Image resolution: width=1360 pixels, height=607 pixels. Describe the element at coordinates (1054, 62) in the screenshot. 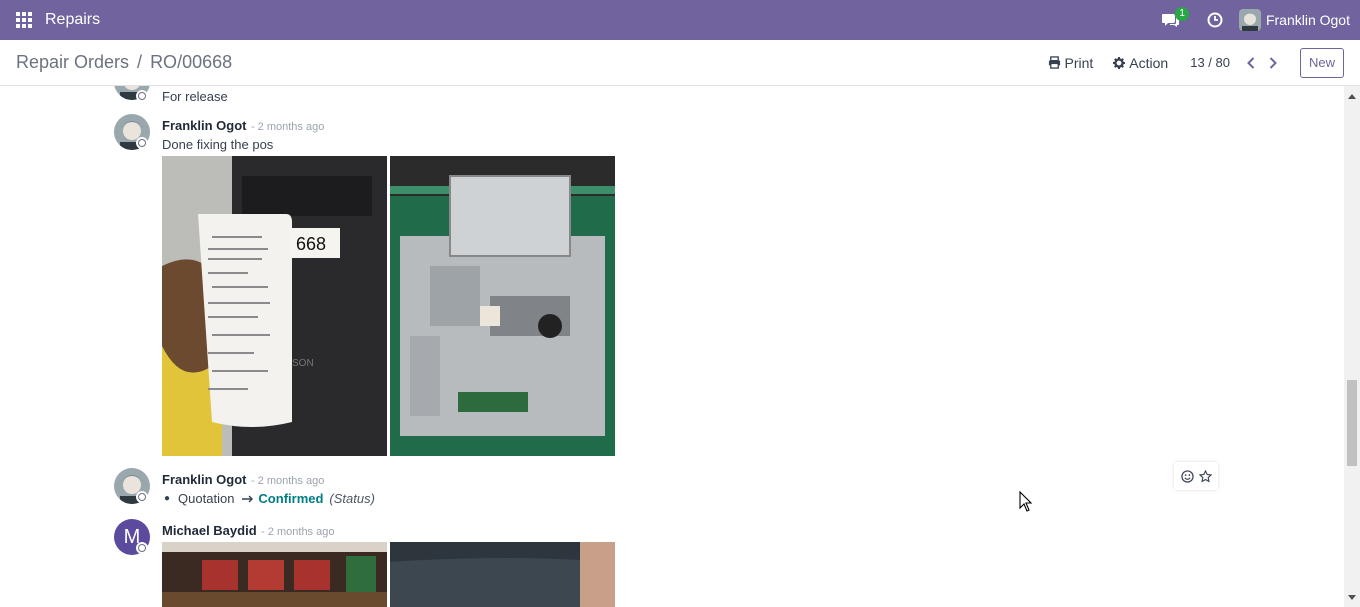

I see `print-icon` at that location.